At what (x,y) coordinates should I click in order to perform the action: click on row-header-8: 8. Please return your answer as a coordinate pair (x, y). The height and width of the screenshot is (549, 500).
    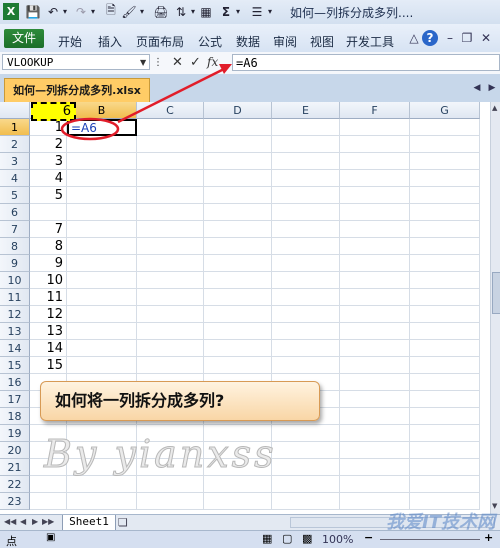
    Looking at the image, I should click on (15, 246).